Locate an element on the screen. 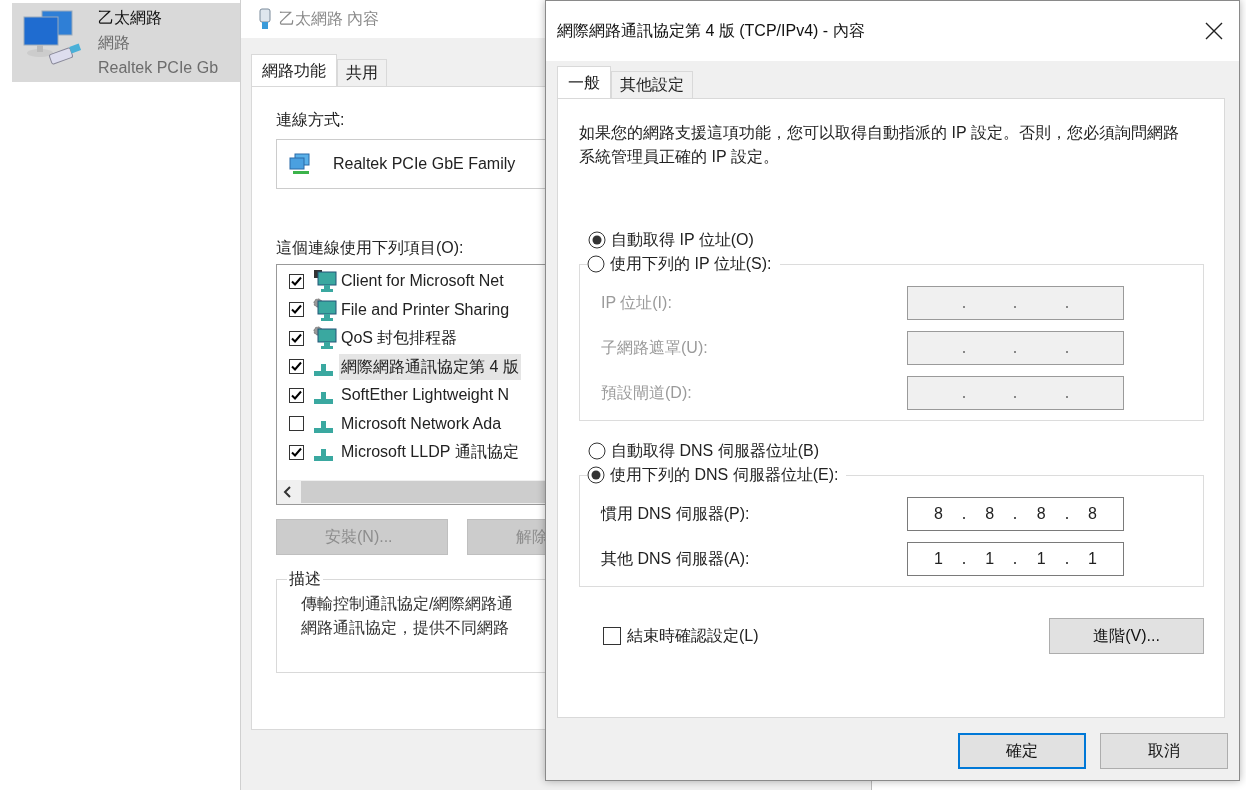 This screenshot has width=1246, height=790. adapter-description: Realtek PCIe Gb is located at coordinates (158, 68).